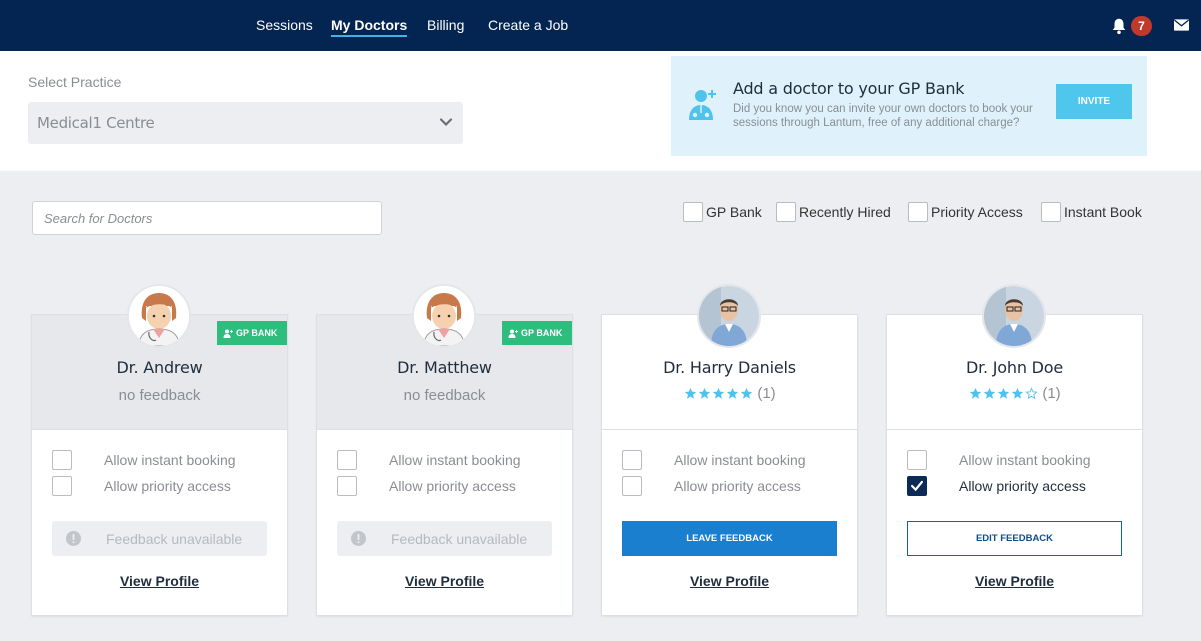  I want to click on card-header: Dr. Harry Daniels (1), so click(729, 357).